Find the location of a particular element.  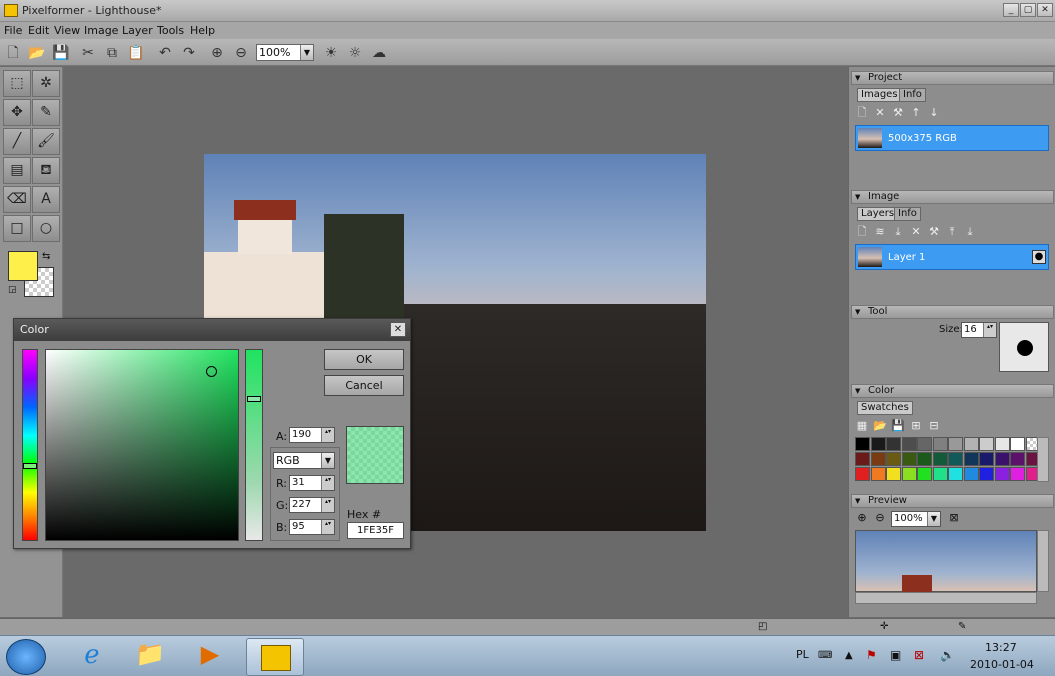

green-field: 227 is located at coordinates (312, 505).